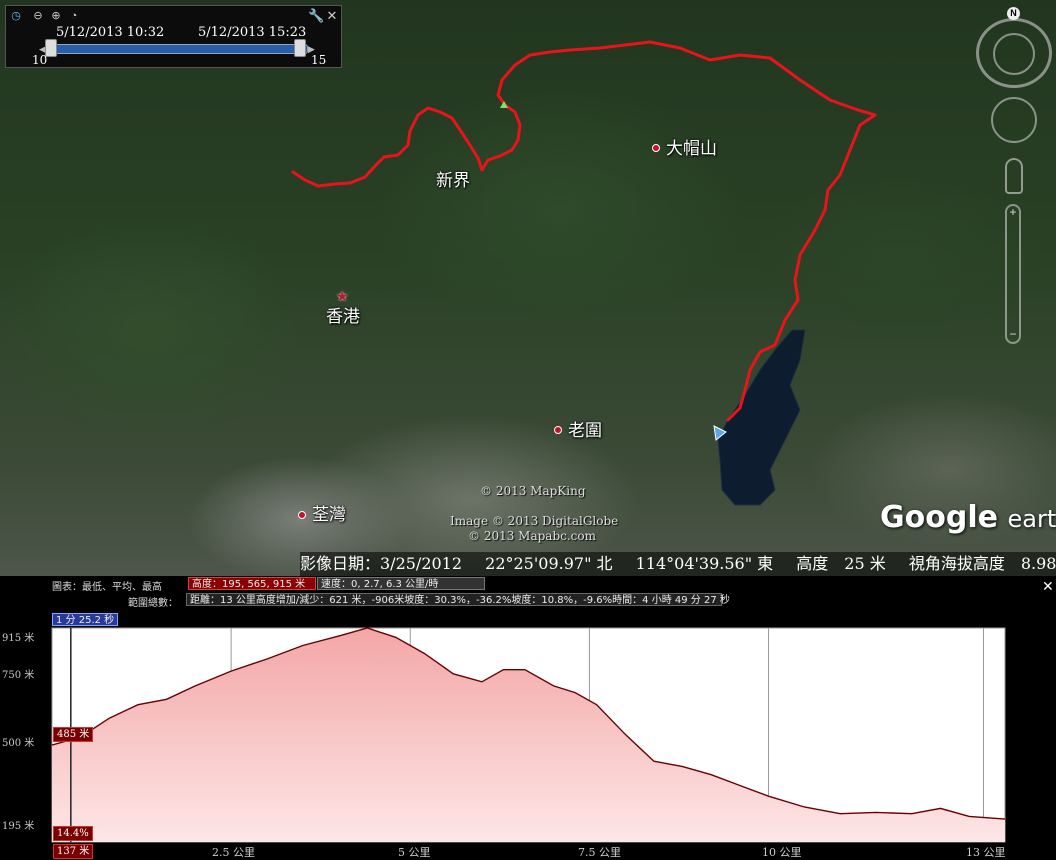  Describe the element at coordinates (18, 675) in the screenshot. I see `y-tick-label: 750 米` at that location.